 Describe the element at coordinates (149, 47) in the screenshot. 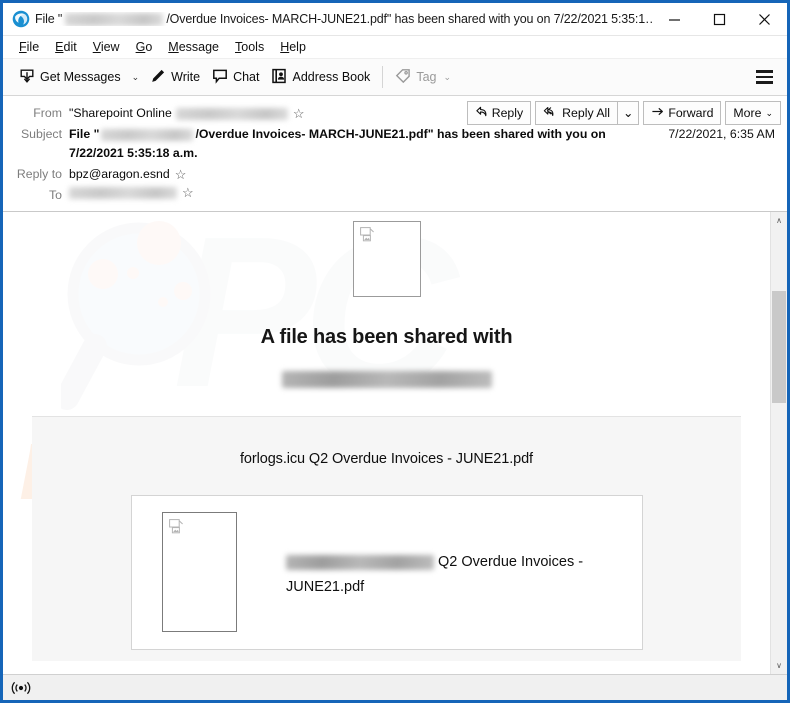

I see `menu-item-go-label: o` at that location.